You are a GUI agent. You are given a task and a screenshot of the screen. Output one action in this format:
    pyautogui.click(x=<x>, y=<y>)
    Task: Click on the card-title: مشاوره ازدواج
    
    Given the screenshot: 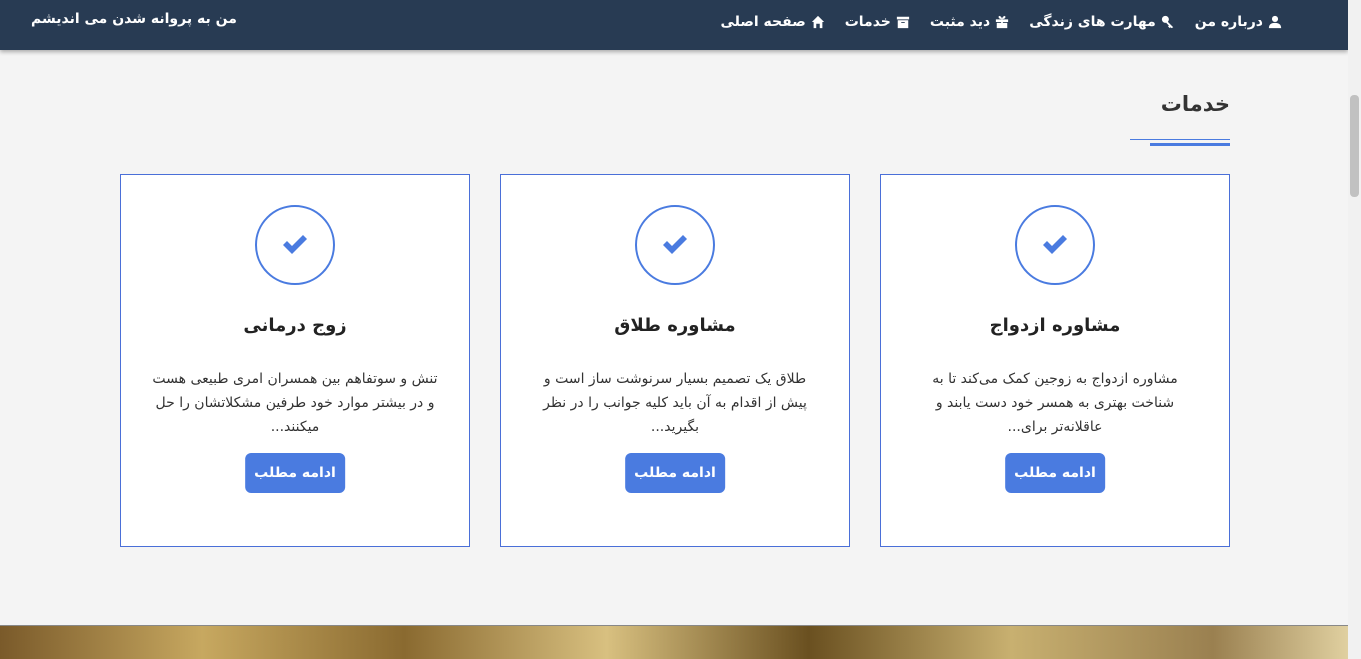 What is the action you would take?
    pyautogui.click(x=1055, y=325)
    